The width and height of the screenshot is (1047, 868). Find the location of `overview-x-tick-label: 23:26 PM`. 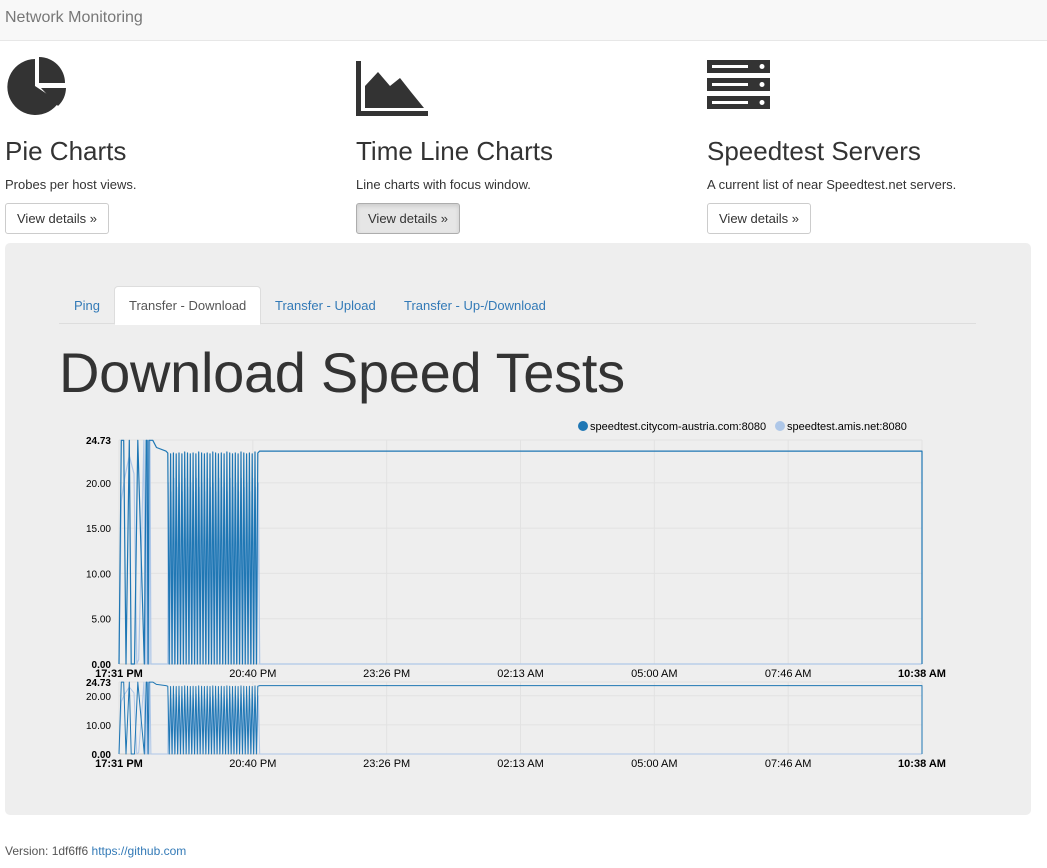

overview-x-tick-label: 23:26 PM is located at coordinates (386, 674).